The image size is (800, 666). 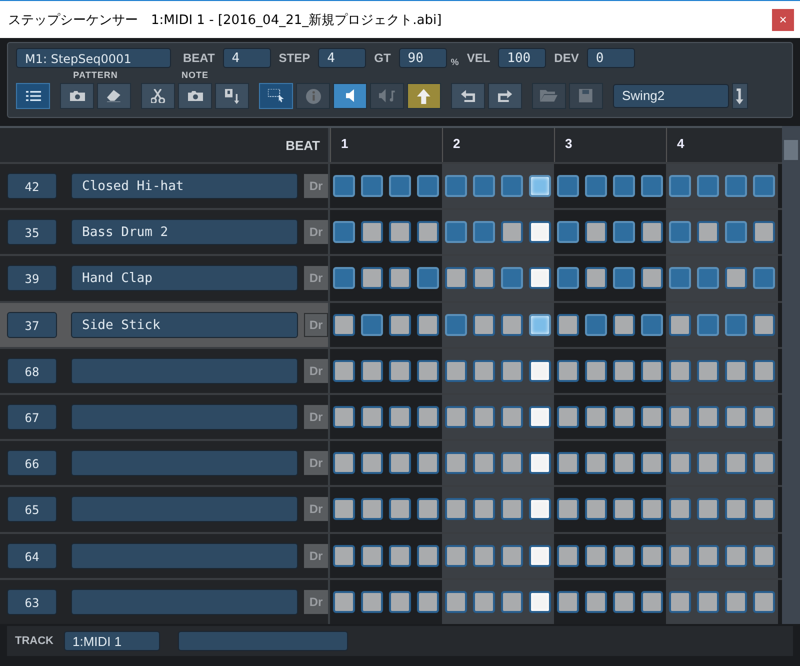 What do you see at coordinates (671, 96) in the screenshot?
I see `swing-field: Swing2` at bounding box center [671, 96].